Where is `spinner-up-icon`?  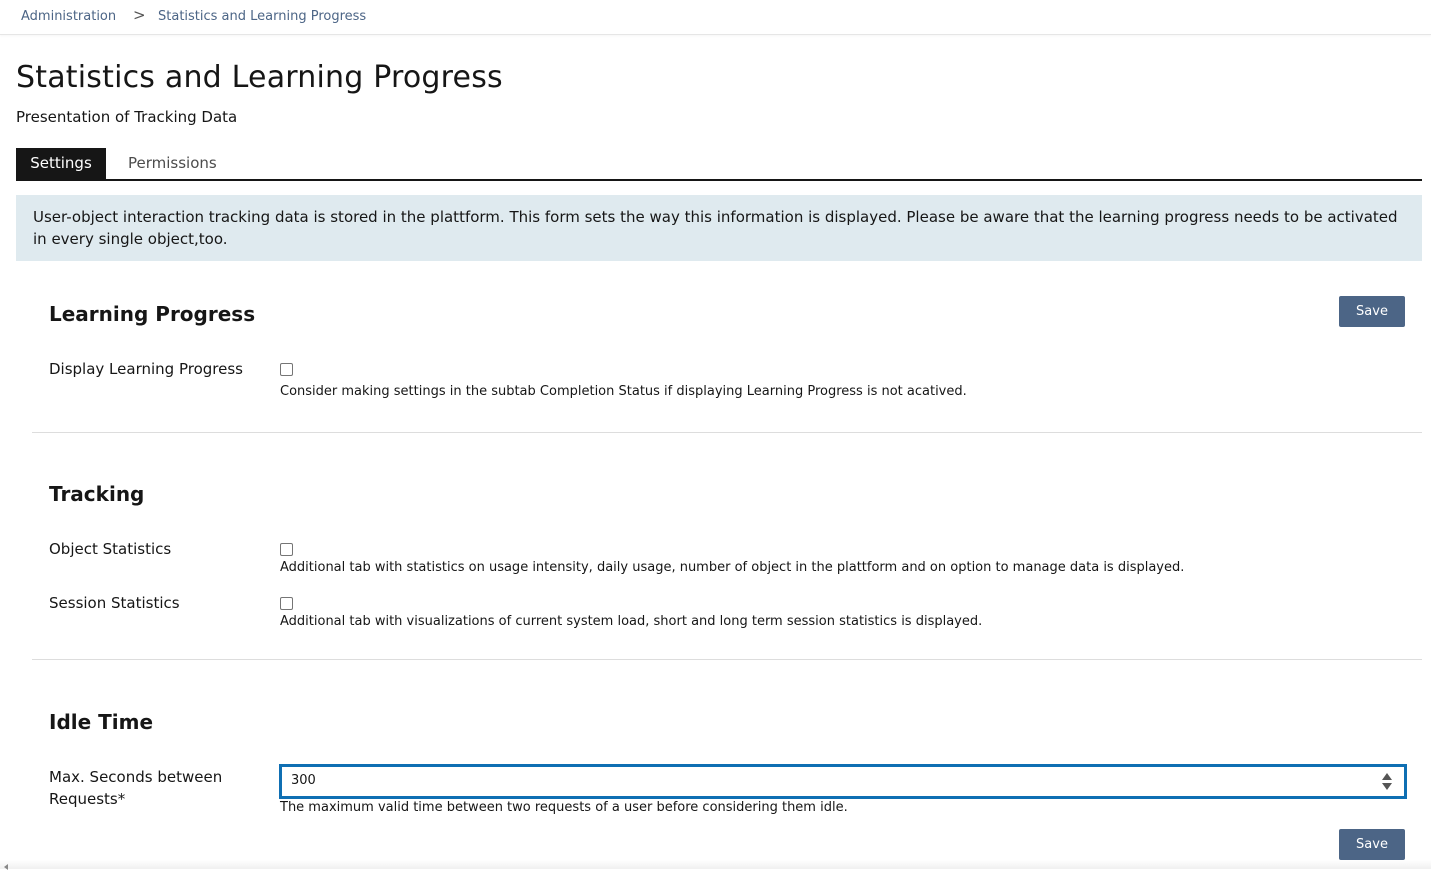
spinner-up-icon is located at coordinates (1387, 776).